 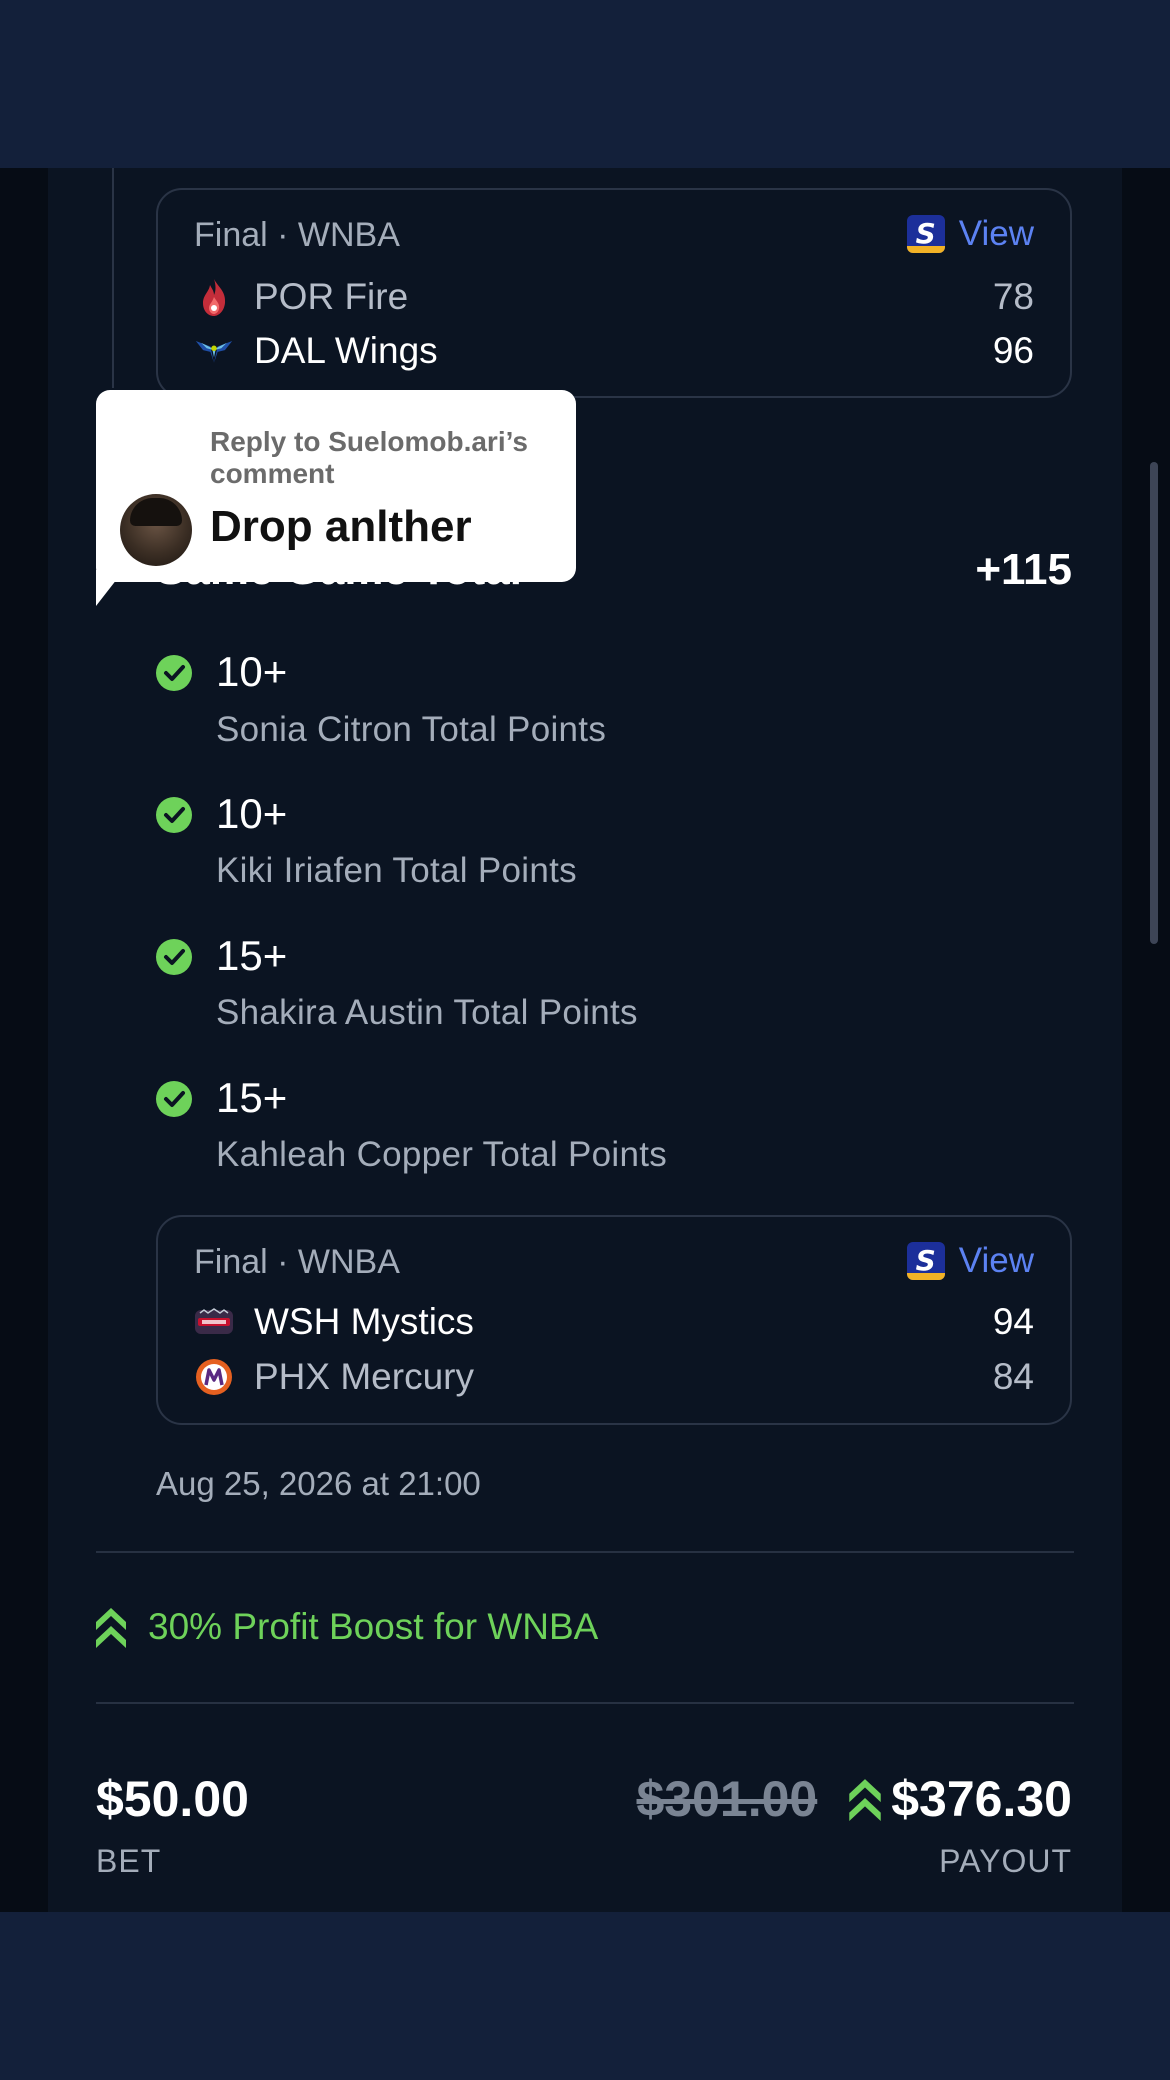 I want to click on popup-tail, so click(x=110, y=588).